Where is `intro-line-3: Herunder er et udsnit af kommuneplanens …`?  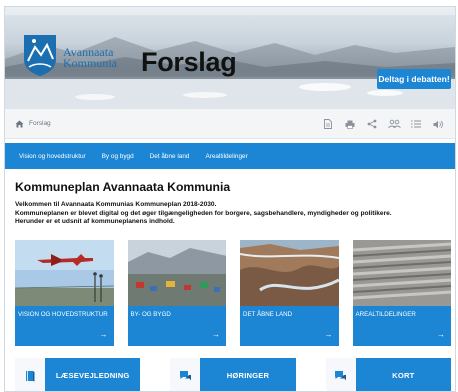
intro-line-3: Herunder er et udsnit af kommuneplanens … is located at coordinates (95, 222).